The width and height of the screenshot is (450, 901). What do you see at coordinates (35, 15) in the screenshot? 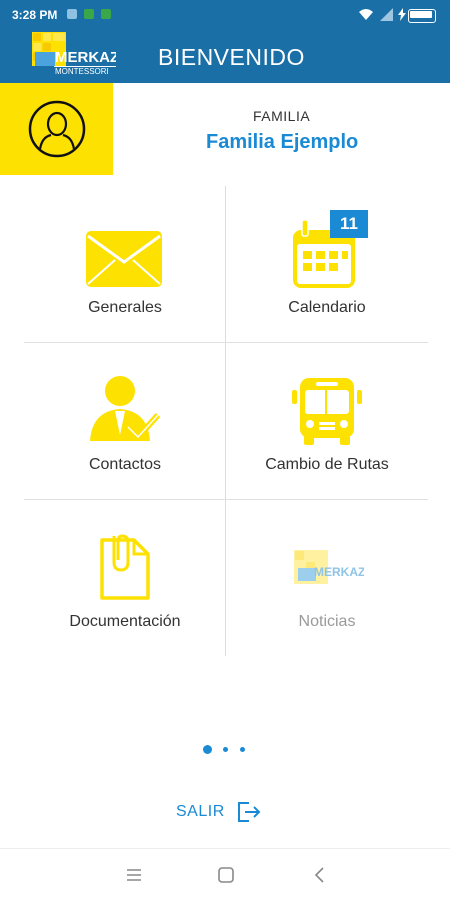
I see `status-time: 3:28 PM` at bounding box center [35, 15].